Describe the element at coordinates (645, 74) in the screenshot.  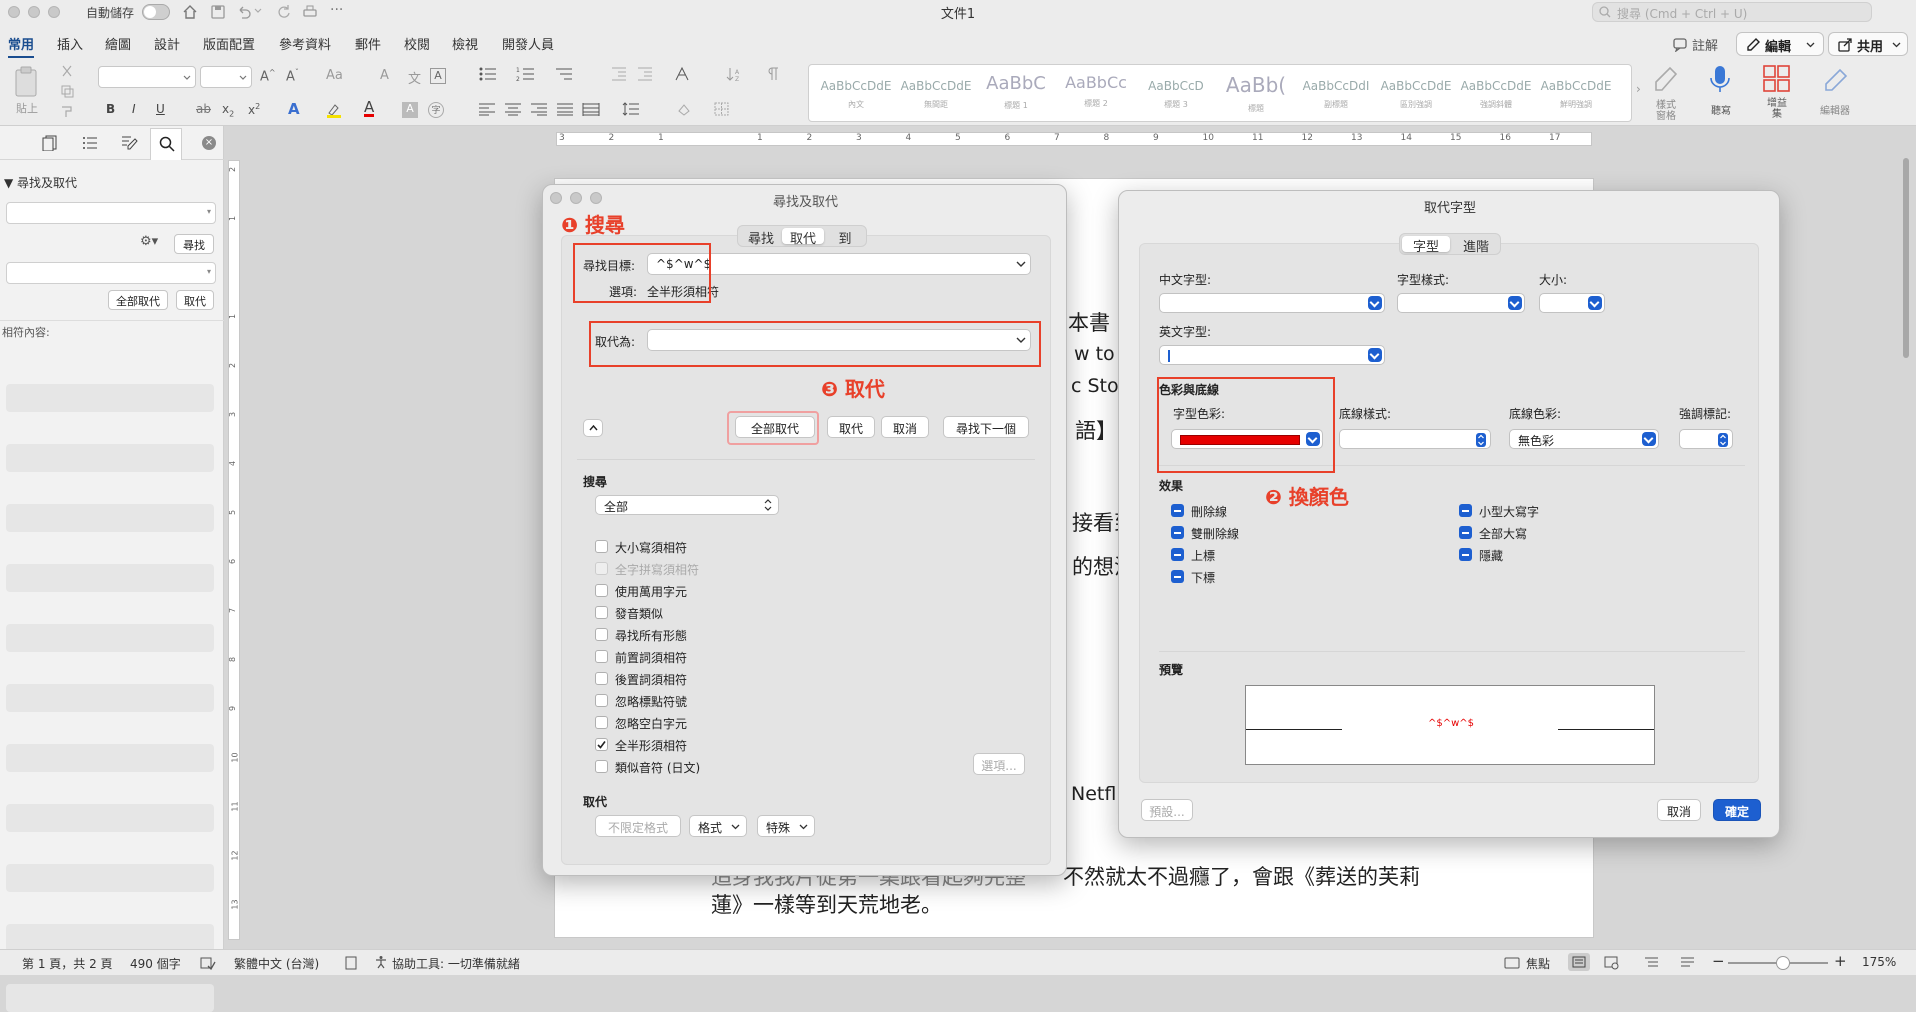
I see `increase-indent-icon` at that location.